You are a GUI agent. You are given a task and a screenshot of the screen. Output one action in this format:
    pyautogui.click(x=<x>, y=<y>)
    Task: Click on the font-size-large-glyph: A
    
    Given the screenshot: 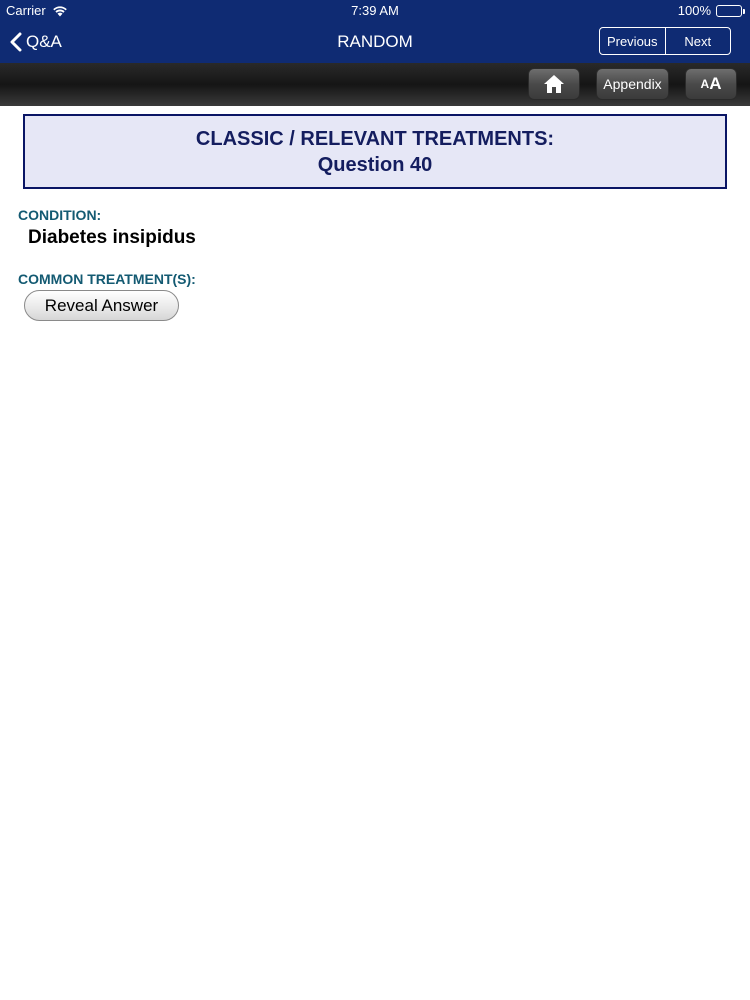 What is the action you would take?
    pyautogui.click(x=715, y=83)
    